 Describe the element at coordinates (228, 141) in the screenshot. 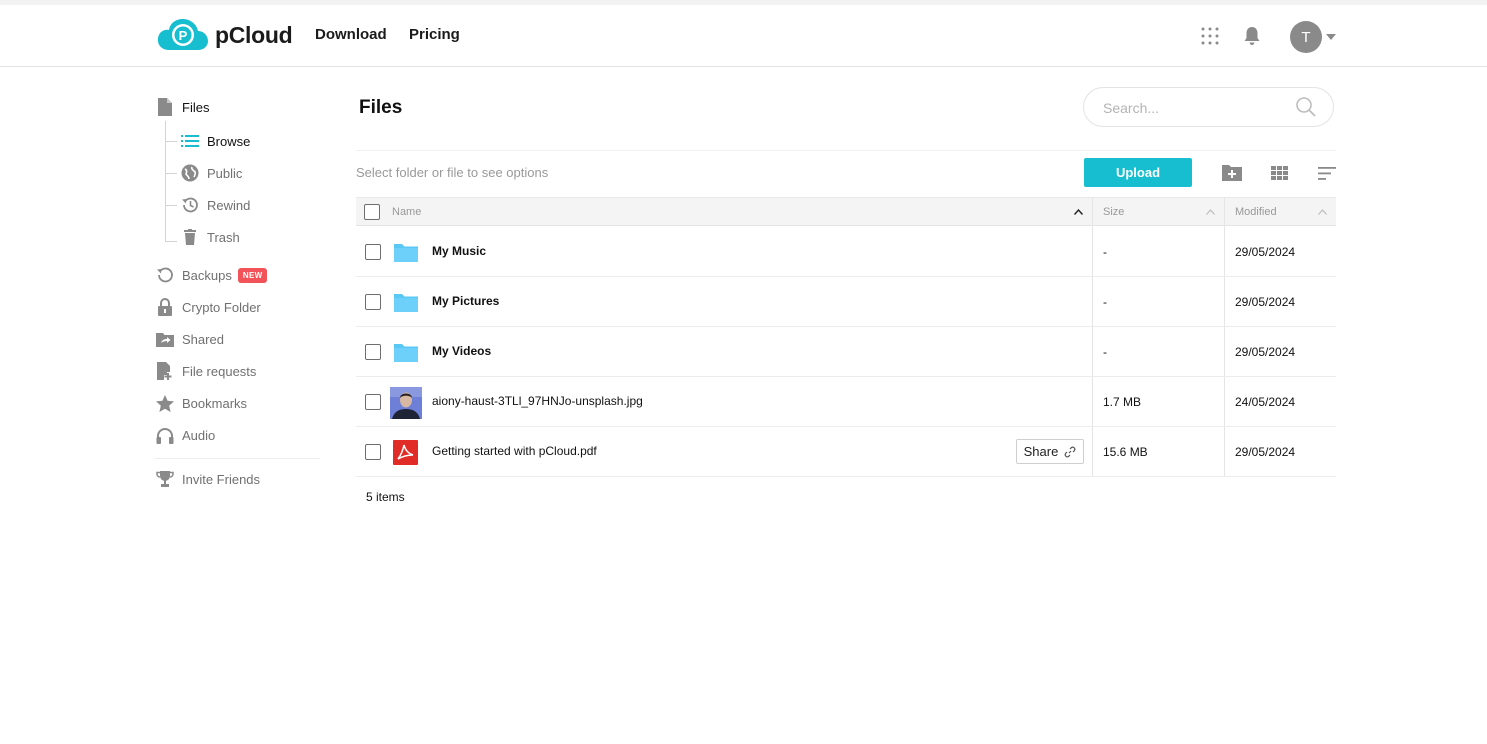

I see `sidebar-item-label: Browse` at that location.